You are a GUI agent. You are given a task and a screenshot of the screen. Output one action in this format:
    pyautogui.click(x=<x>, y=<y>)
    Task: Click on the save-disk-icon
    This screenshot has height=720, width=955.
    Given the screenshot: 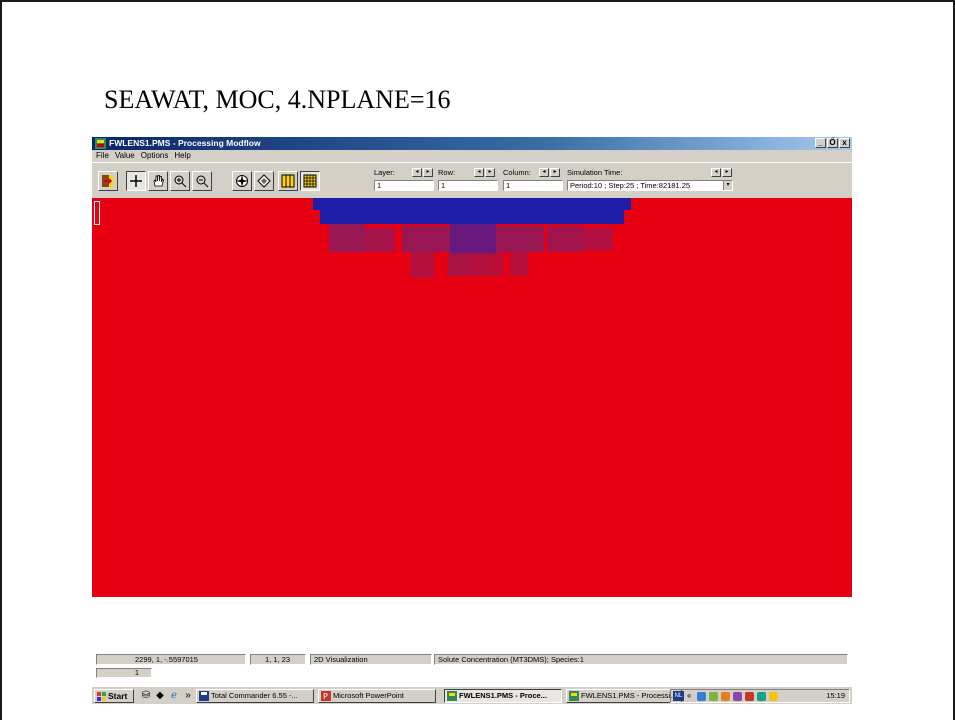 What is the action you would take?
    pyautogui.click(x=204, y=696)
    